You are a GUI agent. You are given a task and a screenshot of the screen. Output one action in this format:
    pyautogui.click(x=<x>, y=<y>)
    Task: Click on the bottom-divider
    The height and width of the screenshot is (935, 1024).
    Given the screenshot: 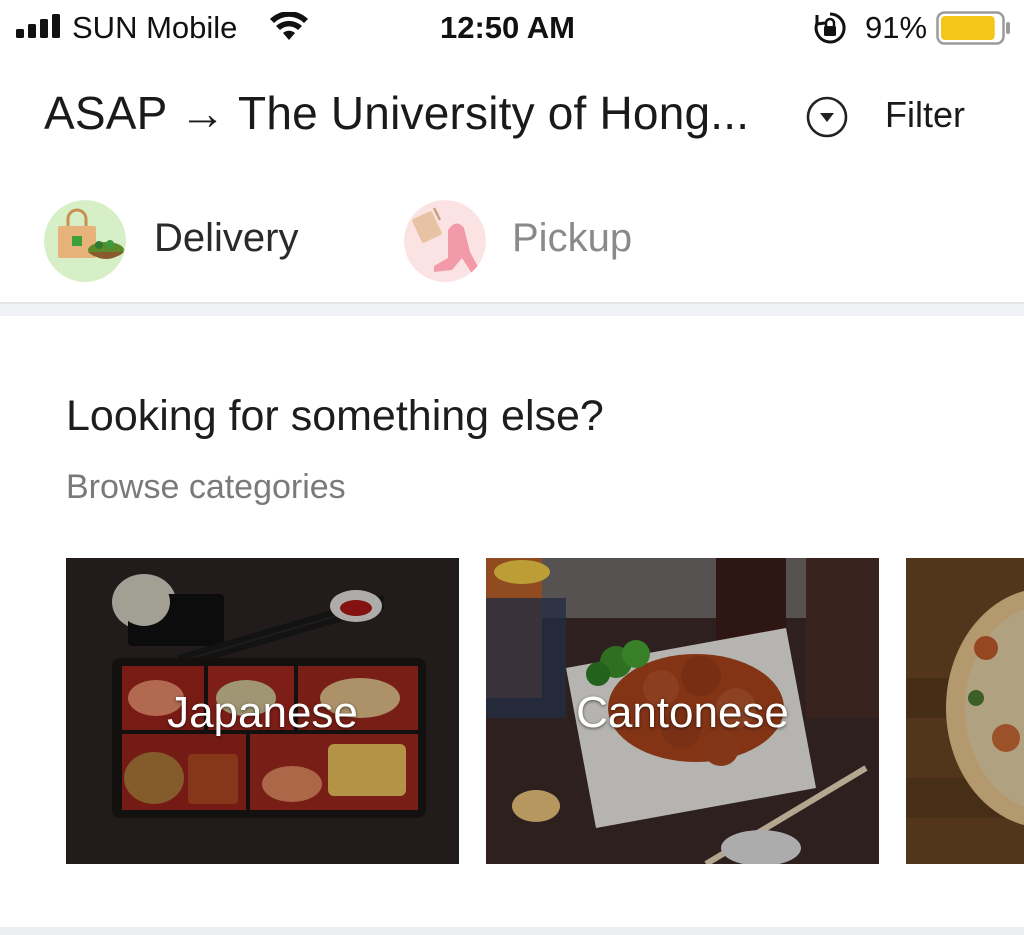 What is the action you would take?
    pyautogui.click(x=512, y=931)
    